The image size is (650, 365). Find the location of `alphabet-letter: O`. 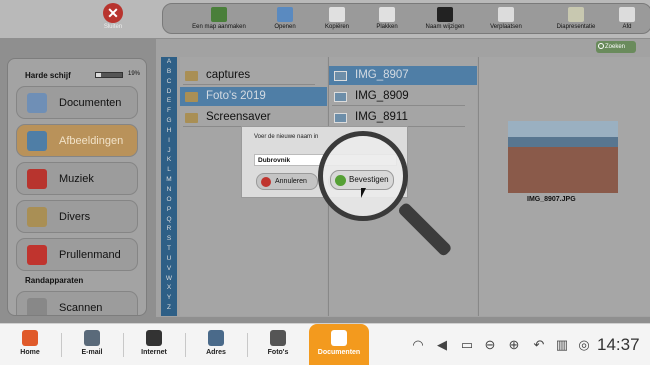

alphabet-letter: O is located at coordinates (169, 200).